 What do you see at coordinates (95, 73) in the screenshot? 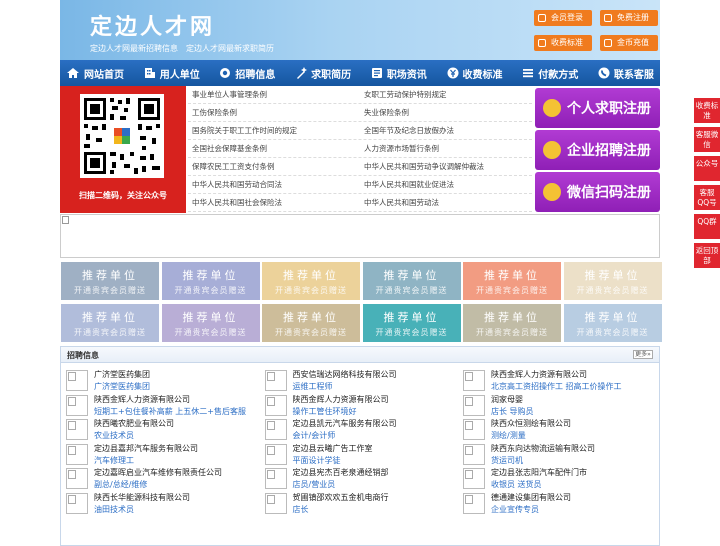
I see `nav-home: 网站首页` at bounding box center [95, 73].